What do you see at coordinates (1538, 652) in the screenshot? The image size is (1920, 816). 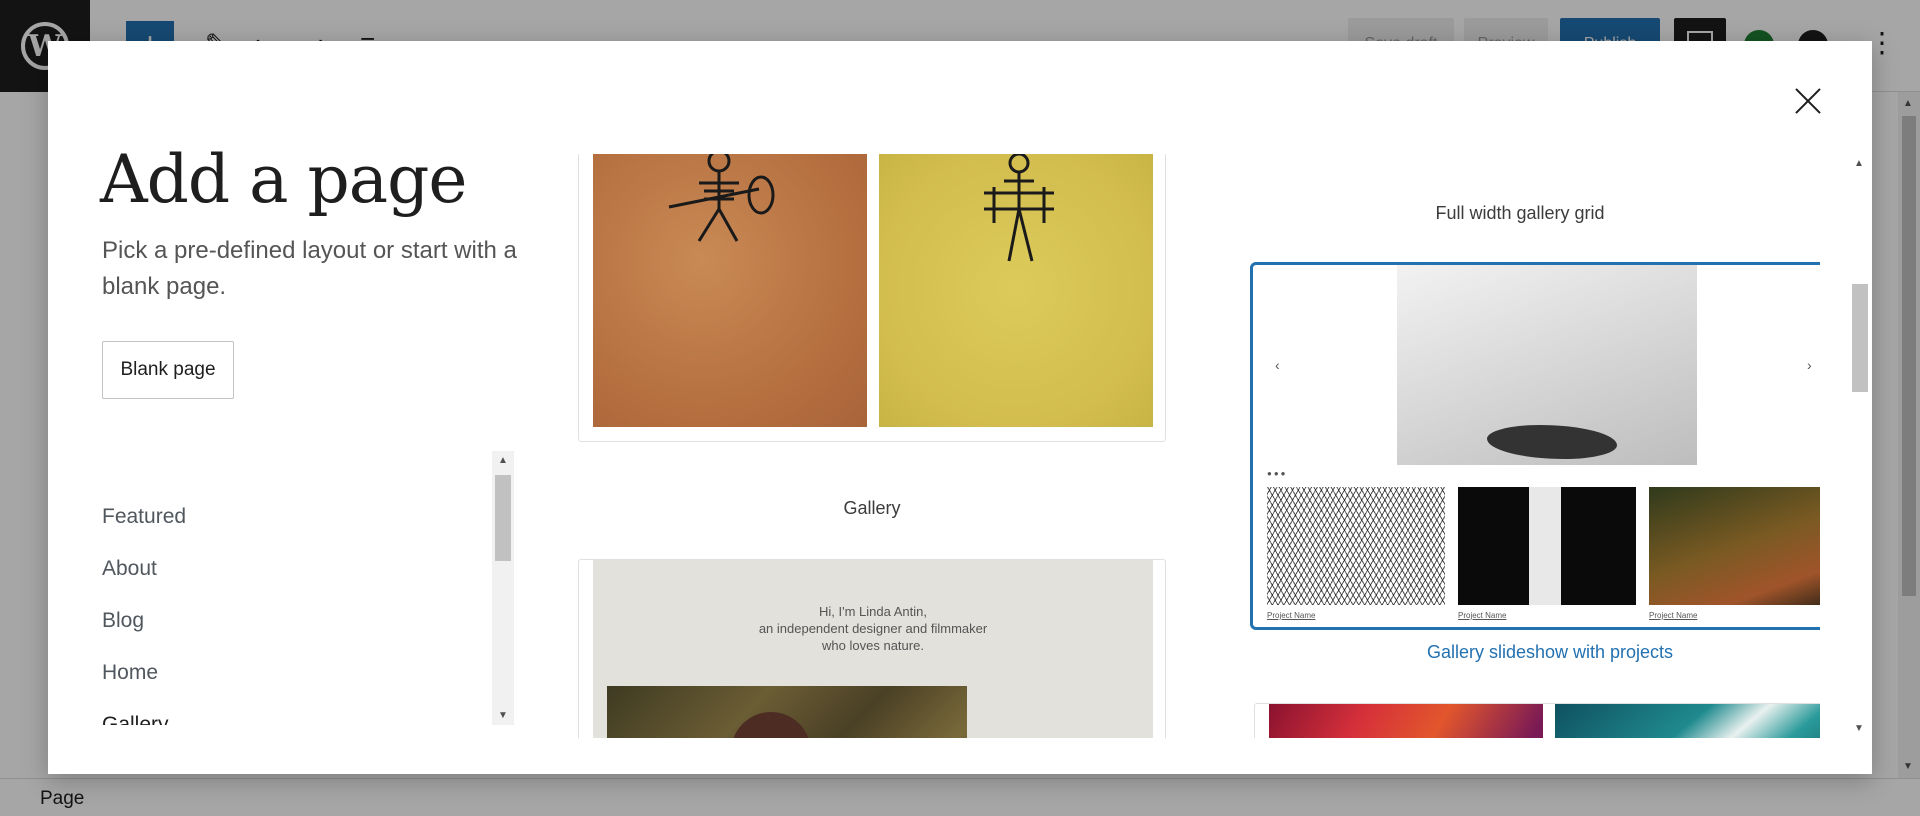 I see `pattern-slideshow-label: Gallery slideshow with projects` at bounding box center [1538, 652].